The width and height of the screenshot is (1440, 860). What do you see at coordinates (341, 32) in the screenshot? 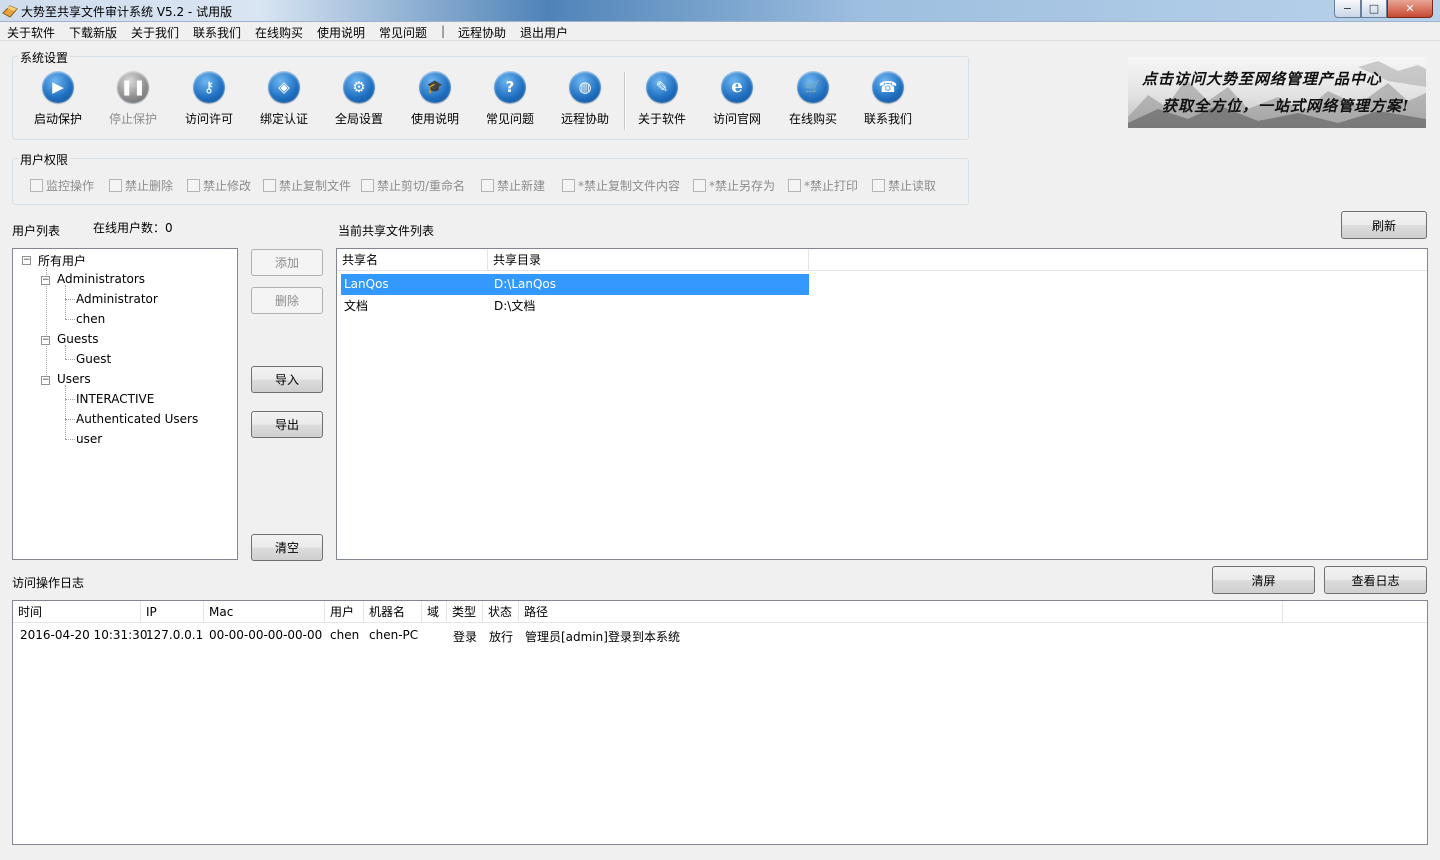
I see `menu-instructions: 使用说明` at bounding box center [341, 32].